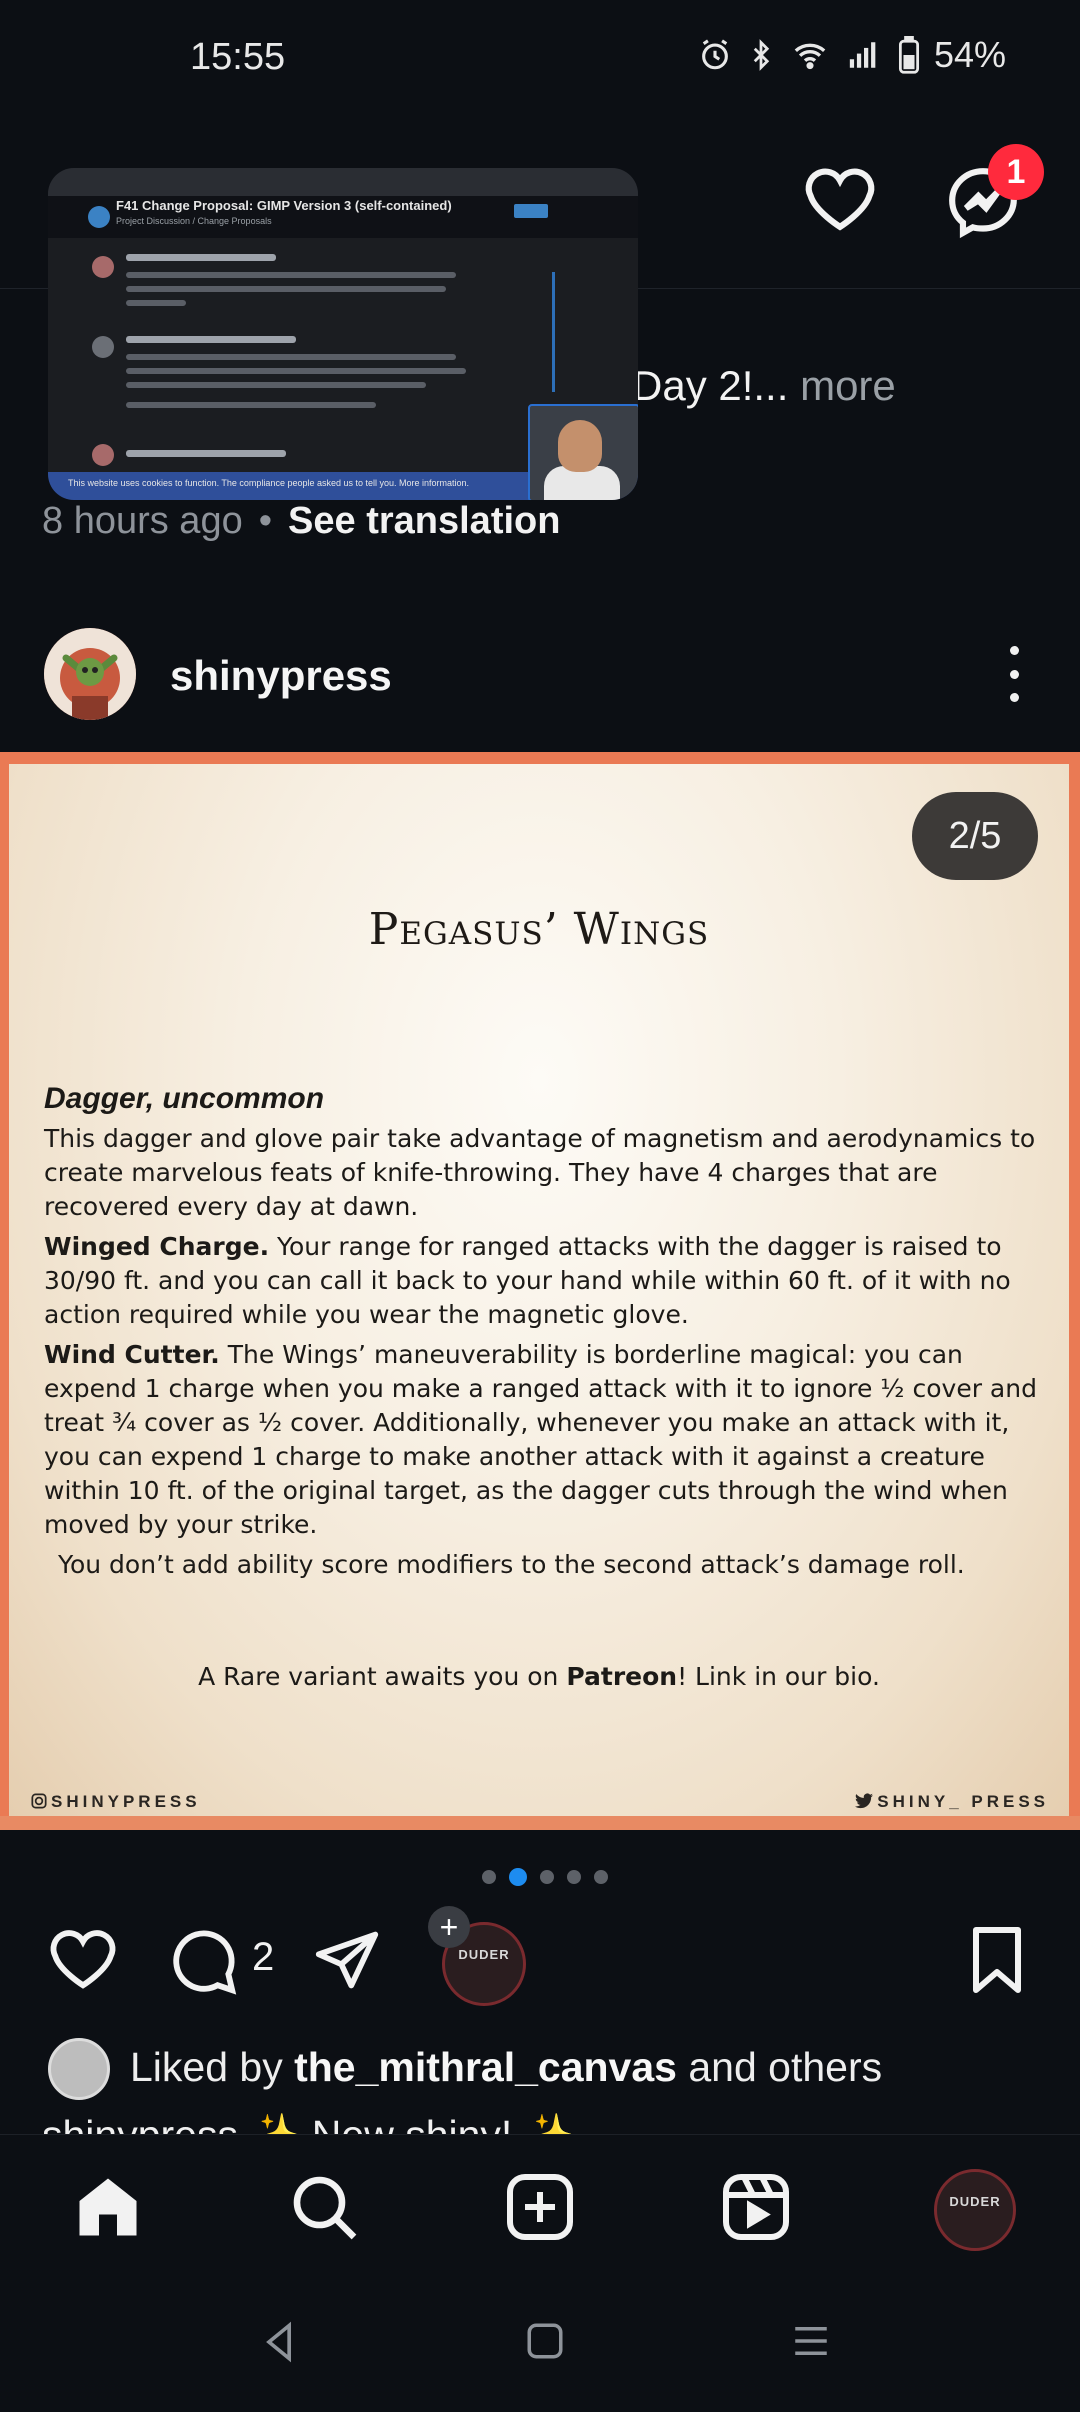 The width and height of the screenshot is (1080, 2412). What do you see at coordinates (382, 1676) in the screenshot?
I see `cta-prefix: A Rare variant awaits you on` at bounding box center [382, 1676].